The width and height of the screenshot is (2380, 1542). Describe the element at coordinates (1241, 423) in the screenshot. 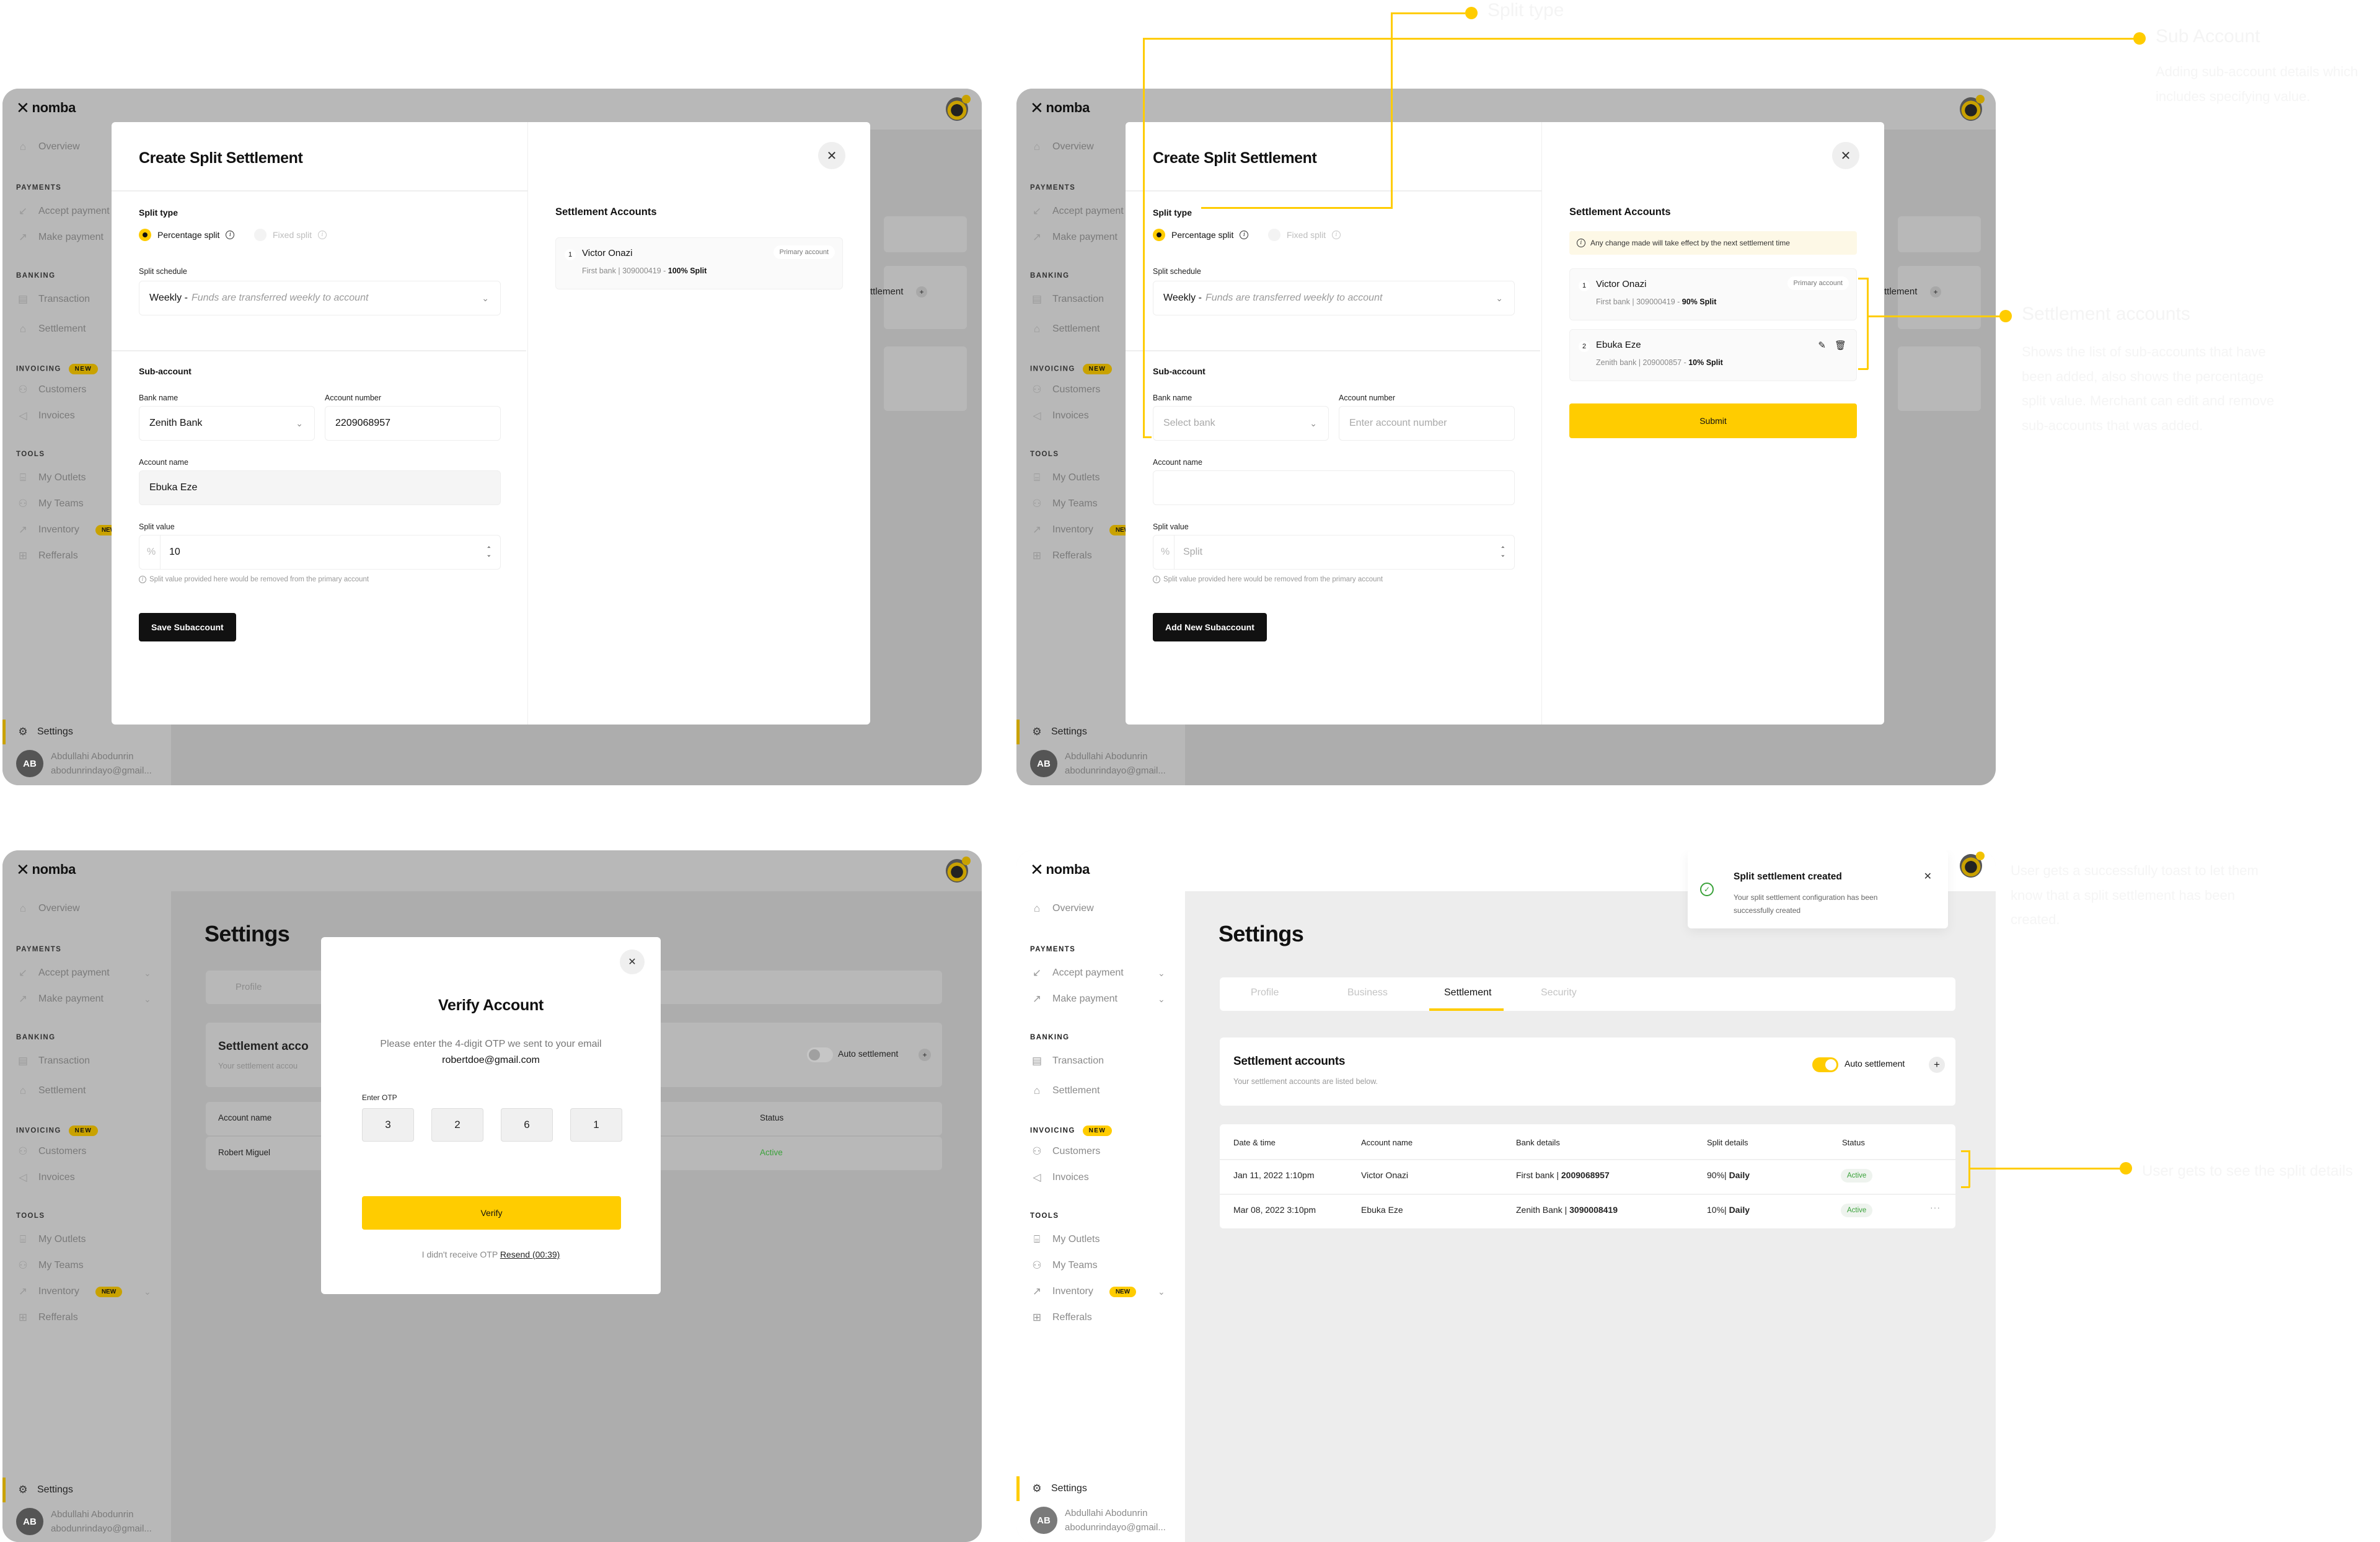

I see `bank-name-select: Select bank ⌄` at that location.